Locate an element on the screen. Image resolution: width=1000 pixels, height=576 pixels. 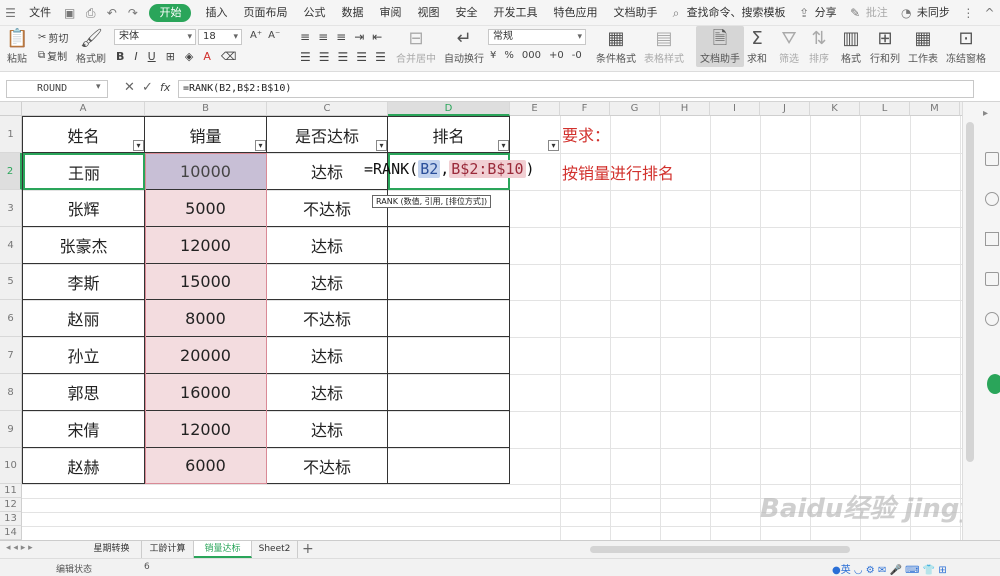
column-header-l: L is located at coordinates (885, 109).